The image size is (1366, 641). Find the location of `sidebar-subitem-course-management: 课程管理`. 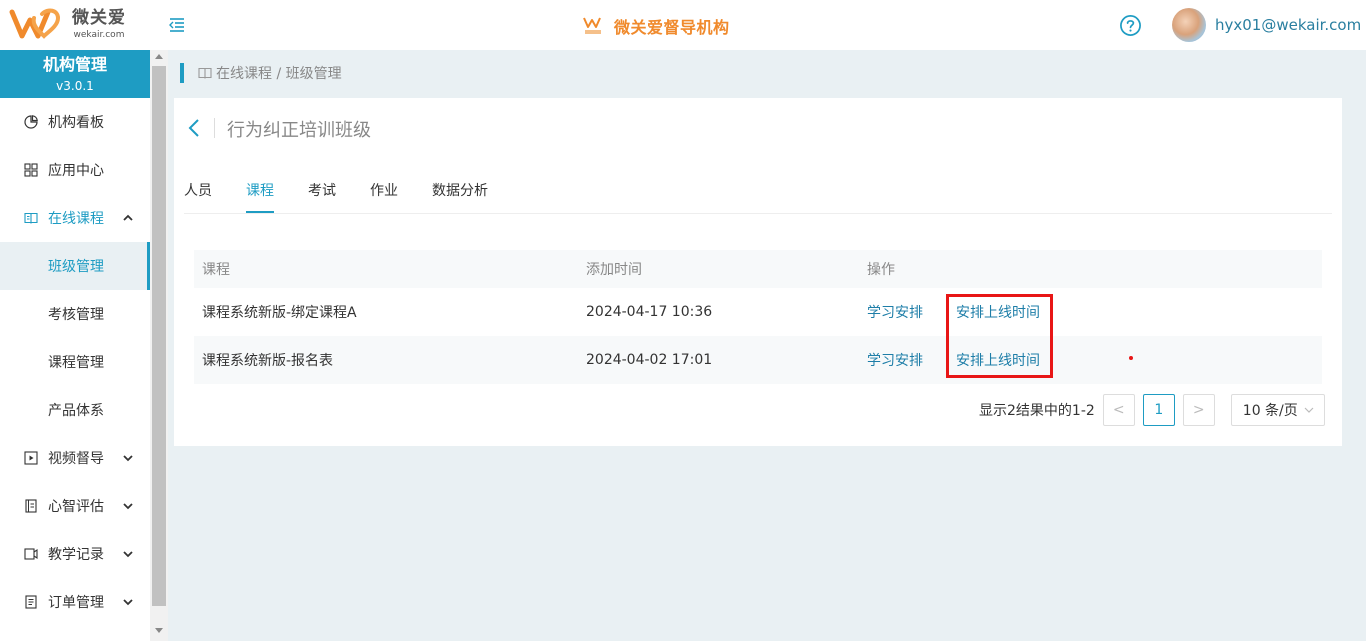

sidebar-subitem-course-management: 课程管理 is located at coordinates (75, 362).